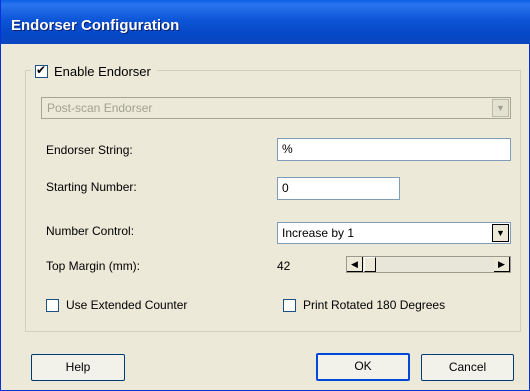 The image size is (530, 391). I want to click on use-extended-counter-label: Use Extended Counter, so click(127, 305).